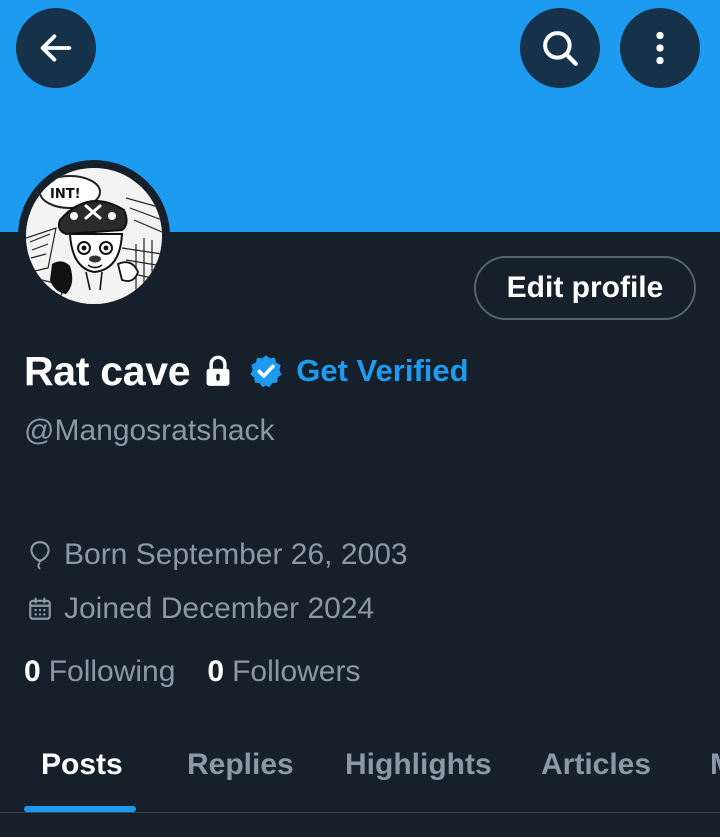  Describe the element at coordinates (112, 671) in the screenshot. I see `following-label: Following` at that location.